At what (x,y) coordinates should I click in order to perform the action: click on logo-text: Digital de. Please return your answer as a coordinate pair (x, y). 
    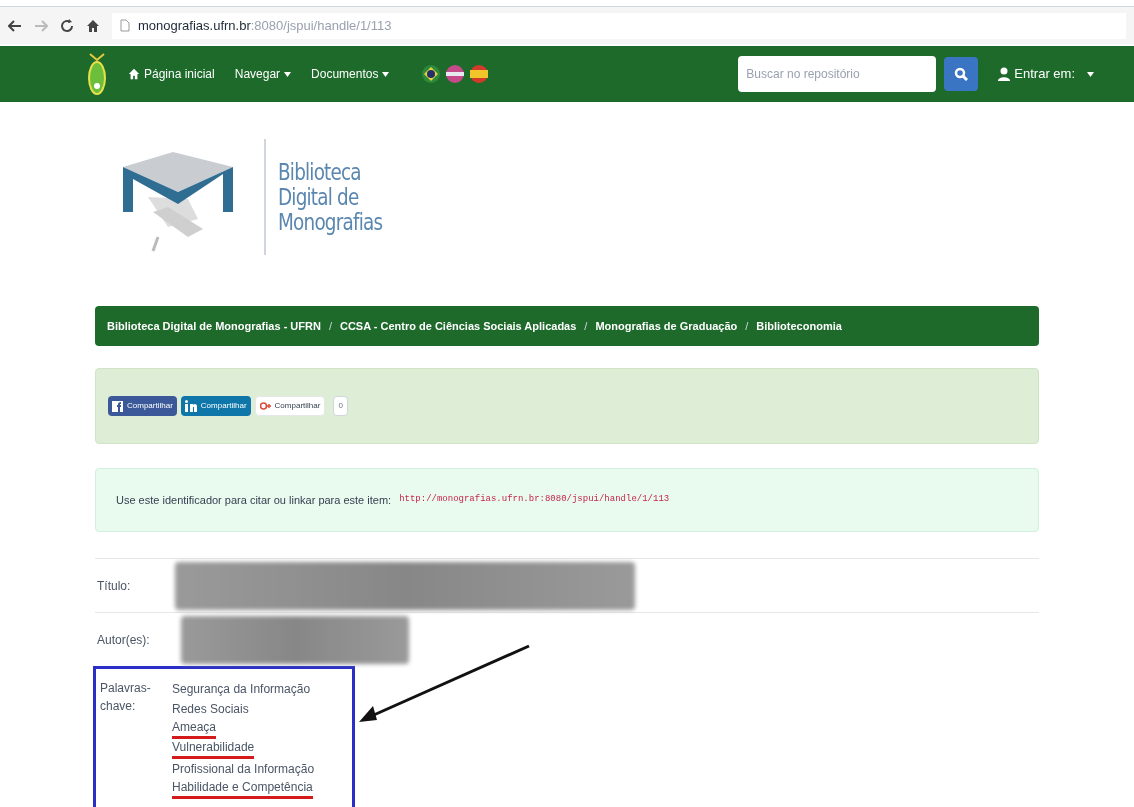
    Looking at the image, I should click on (319, 197).